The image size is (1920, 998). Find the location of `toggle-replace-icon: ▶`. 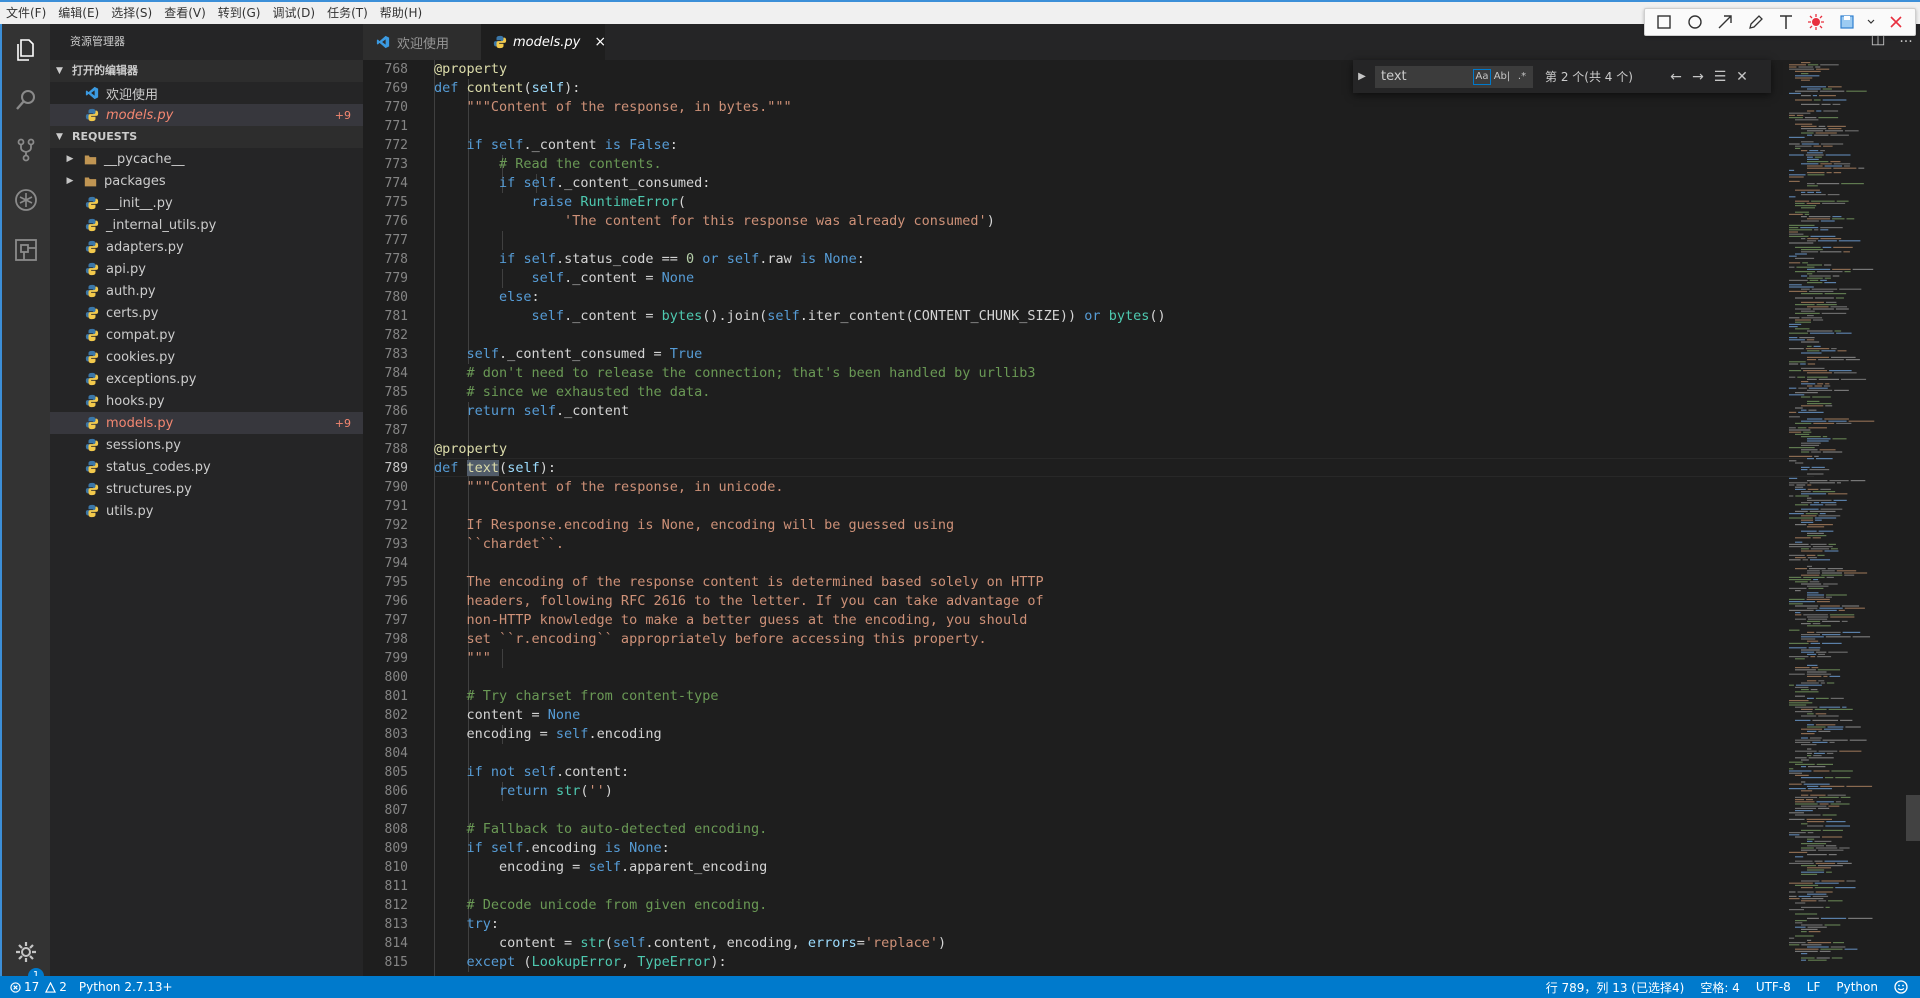

toggle-replace-icon: ▶ is located at coordinates (1362, 76).